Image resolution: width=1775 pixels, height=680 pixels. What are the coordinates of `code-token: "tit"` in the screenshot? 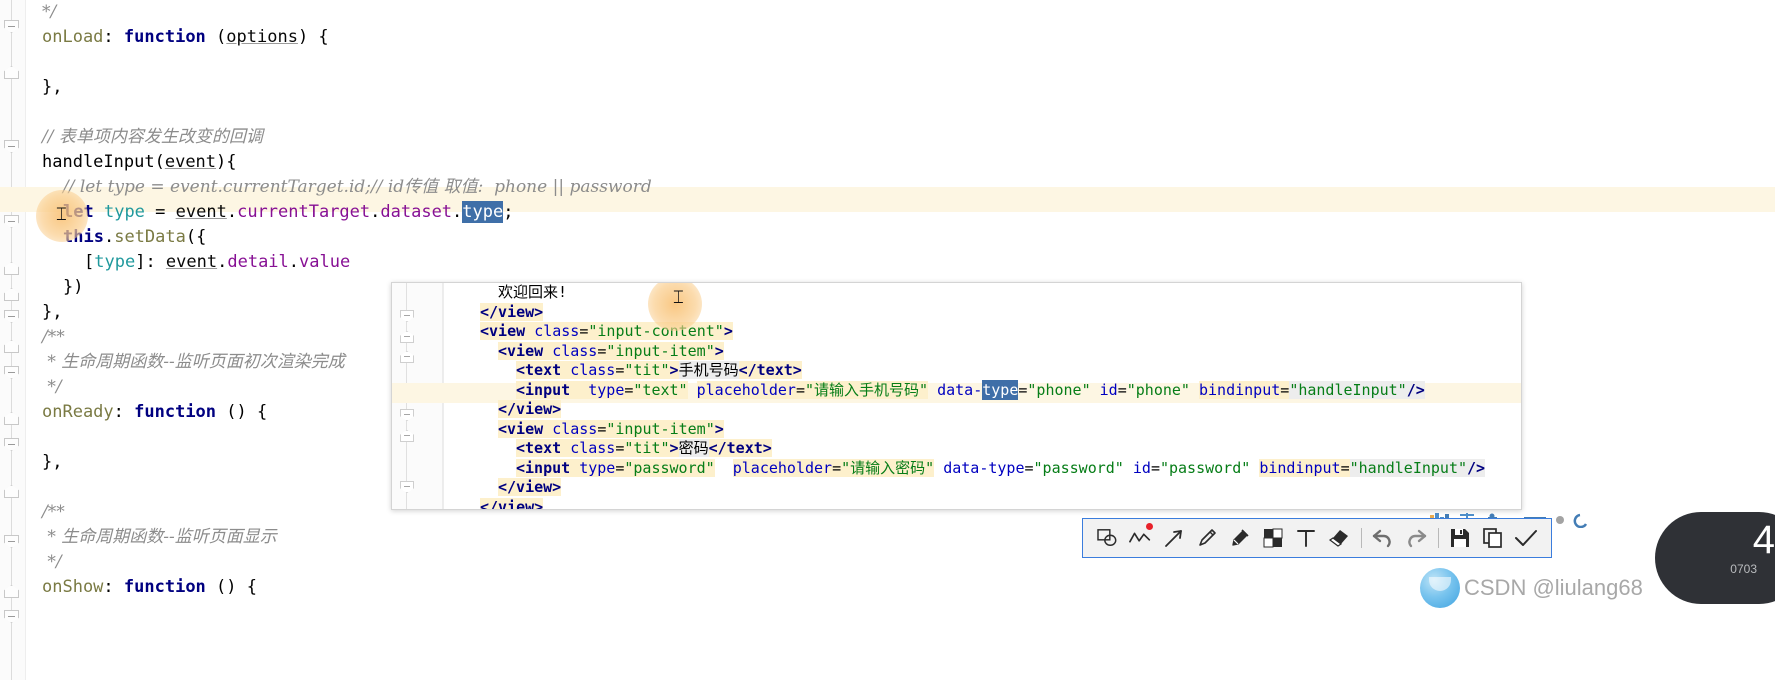 It's located at (647, 448).